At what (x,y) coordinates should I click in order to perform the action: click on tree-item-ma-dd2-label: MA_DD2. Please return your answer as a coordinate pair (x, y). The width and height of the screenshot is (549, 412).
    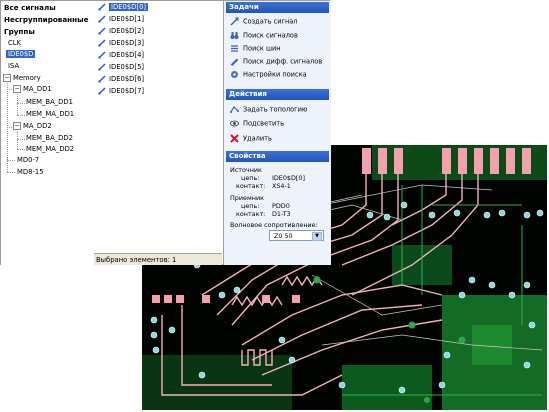
    Looking at the image, I should click on (37, 126).